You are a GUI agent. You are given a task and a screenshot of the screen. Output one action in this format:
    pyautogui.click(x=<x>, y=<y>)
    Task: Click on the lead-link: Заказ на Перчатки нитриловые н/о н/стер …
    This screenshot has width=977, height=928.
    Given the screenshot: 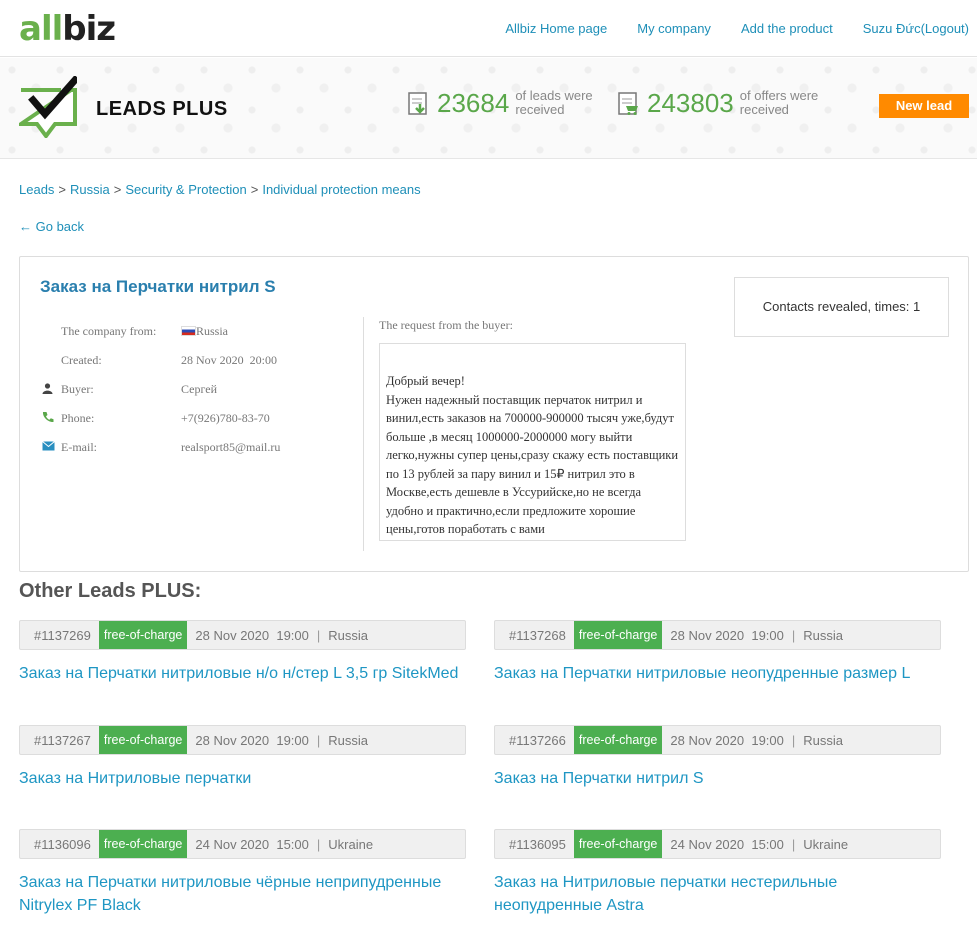 What is the action you would take?
    pyautogui.click(x=242, y=673)
    